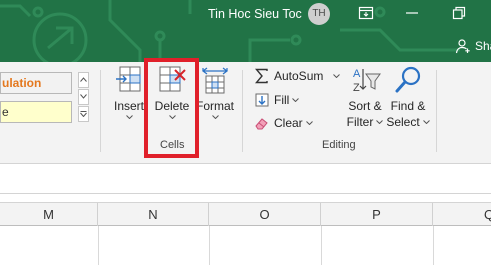 The height and width of the screenshot is (265, 491). Describe the element at coordinates (36, 112) in the screenshot. I see `cell-style-note: e` at that location.